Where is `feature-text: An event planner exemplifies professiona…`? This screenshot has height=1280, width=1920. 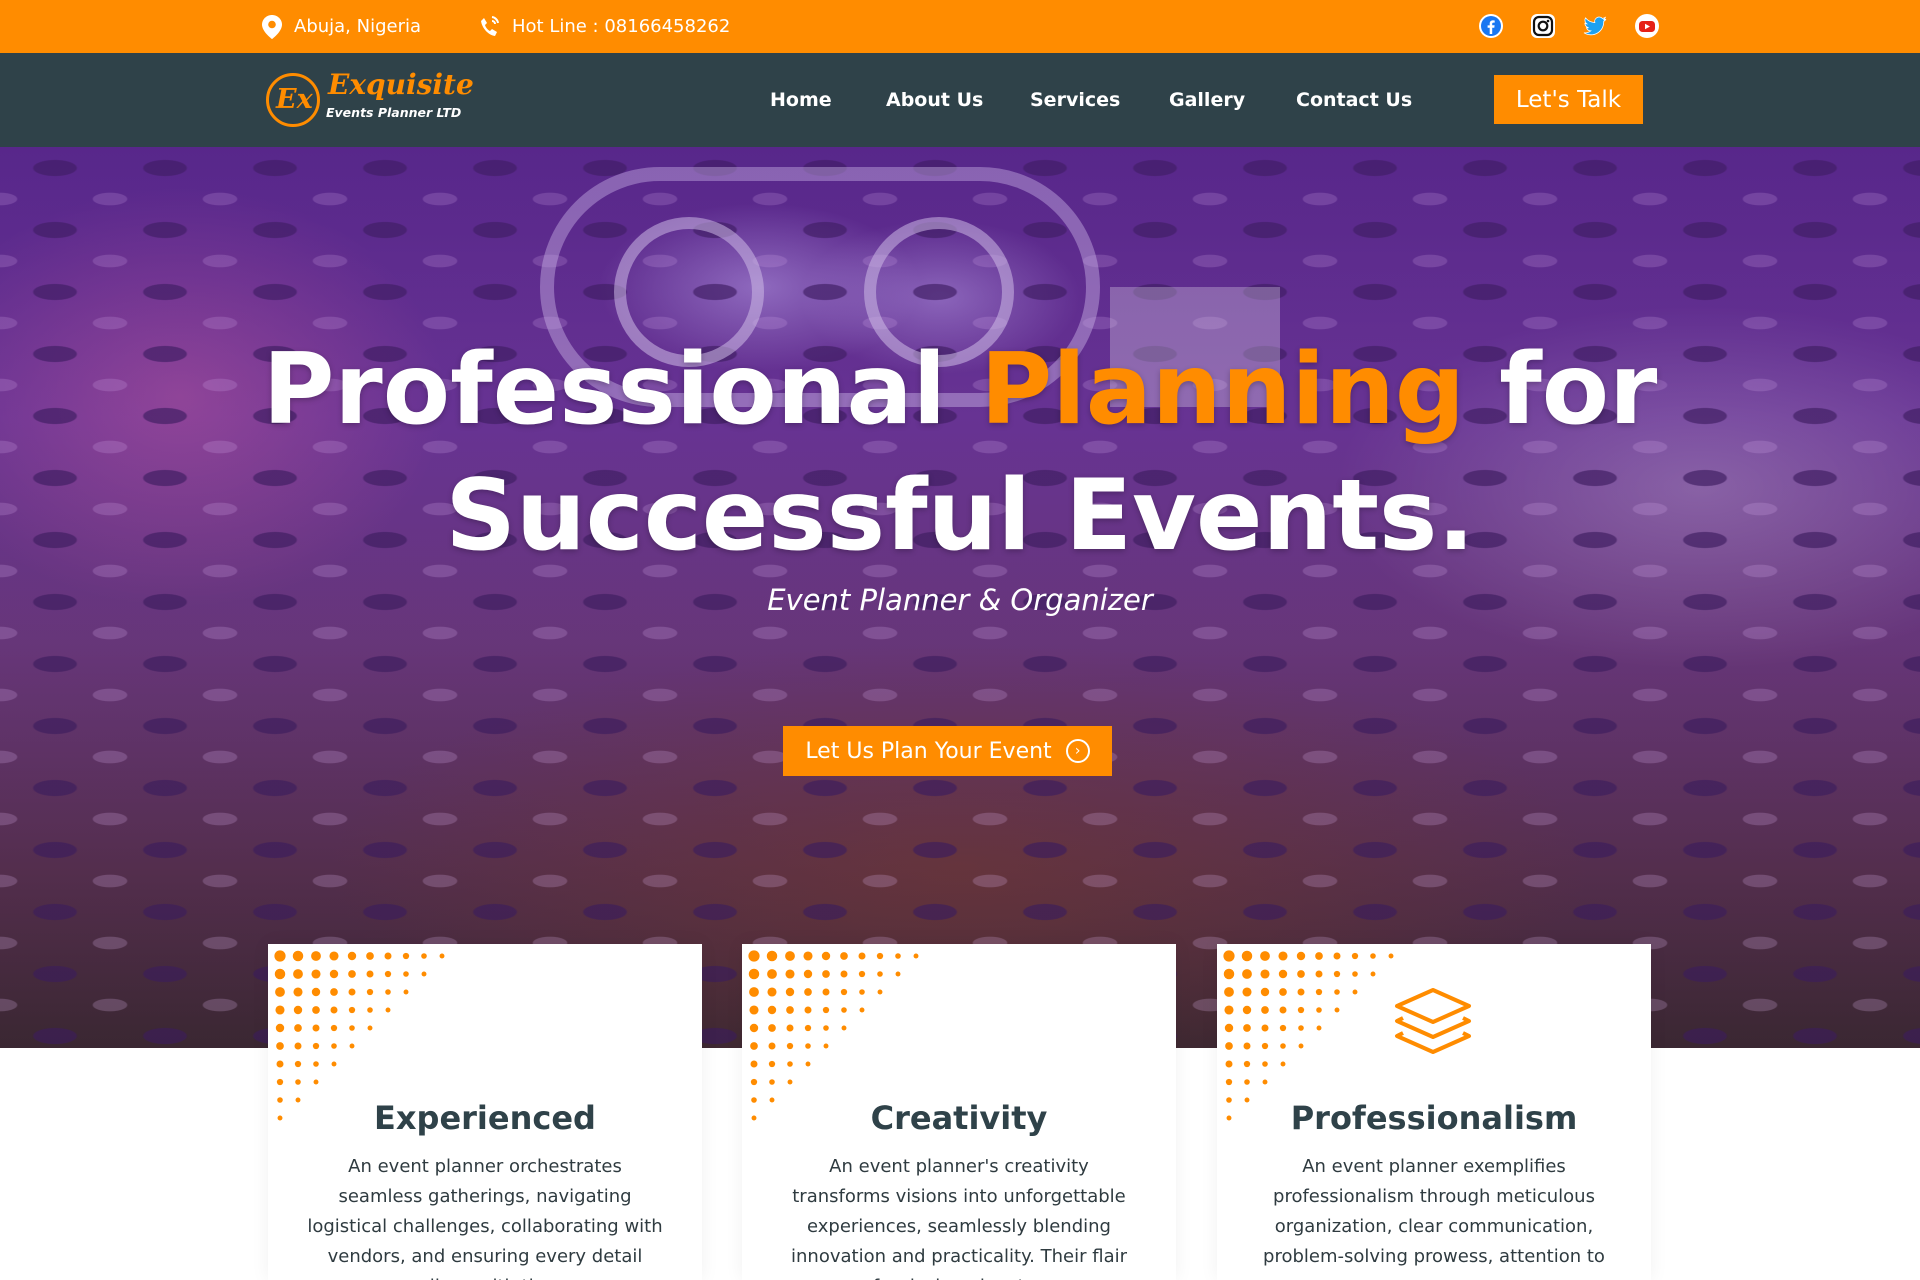
feature-text: An event planner exemplifies professiona… is located at coordinates (1434, 1211).